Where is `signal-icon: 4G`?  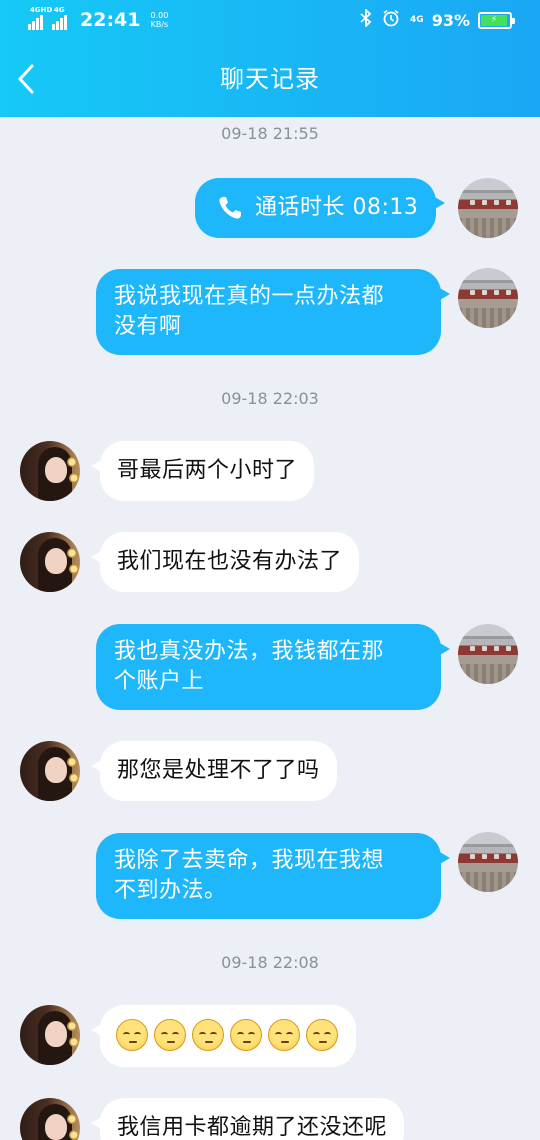
signal-icon: 4G is located at coordinates (60, 18).